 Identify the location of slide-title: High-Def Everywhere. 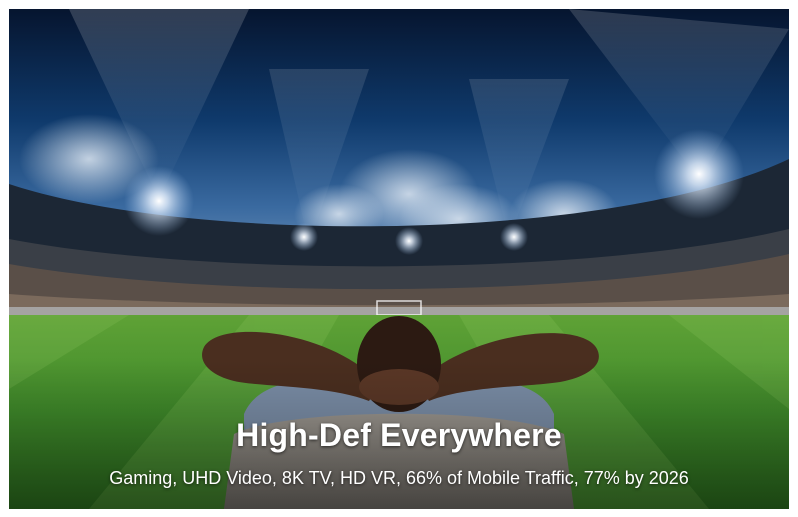
(399, 435).